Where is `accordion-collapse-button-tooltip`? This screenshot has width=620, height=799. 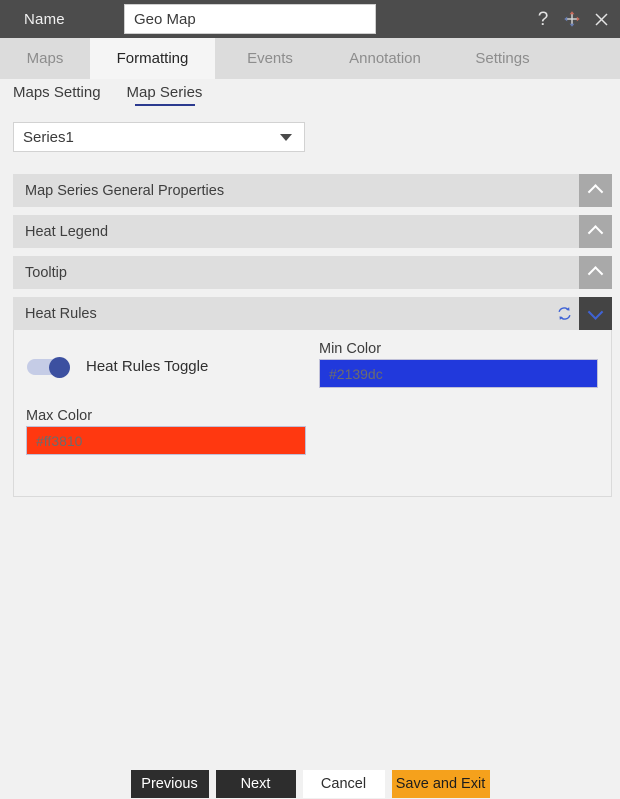
accordion-collapse-button-tooltip is located at coordinates (595, 272).